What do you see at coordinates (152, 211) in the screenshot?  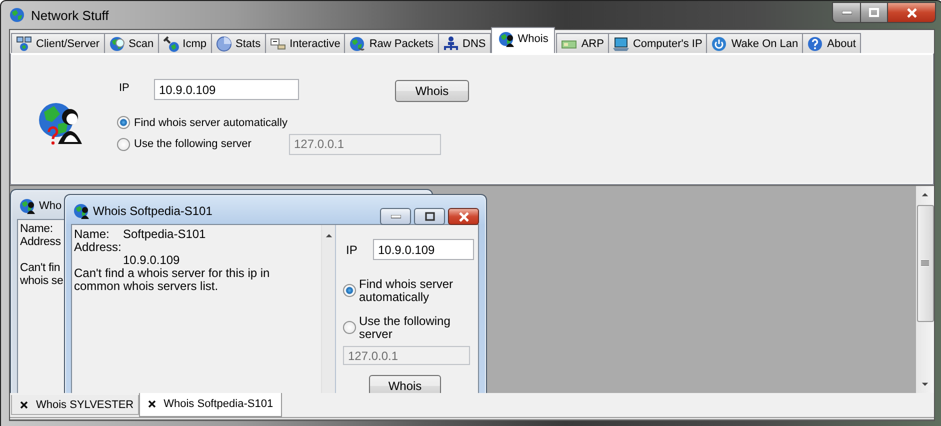 I see `window-title: Whois Softpedia-S101` at bounding box center [152, 211].